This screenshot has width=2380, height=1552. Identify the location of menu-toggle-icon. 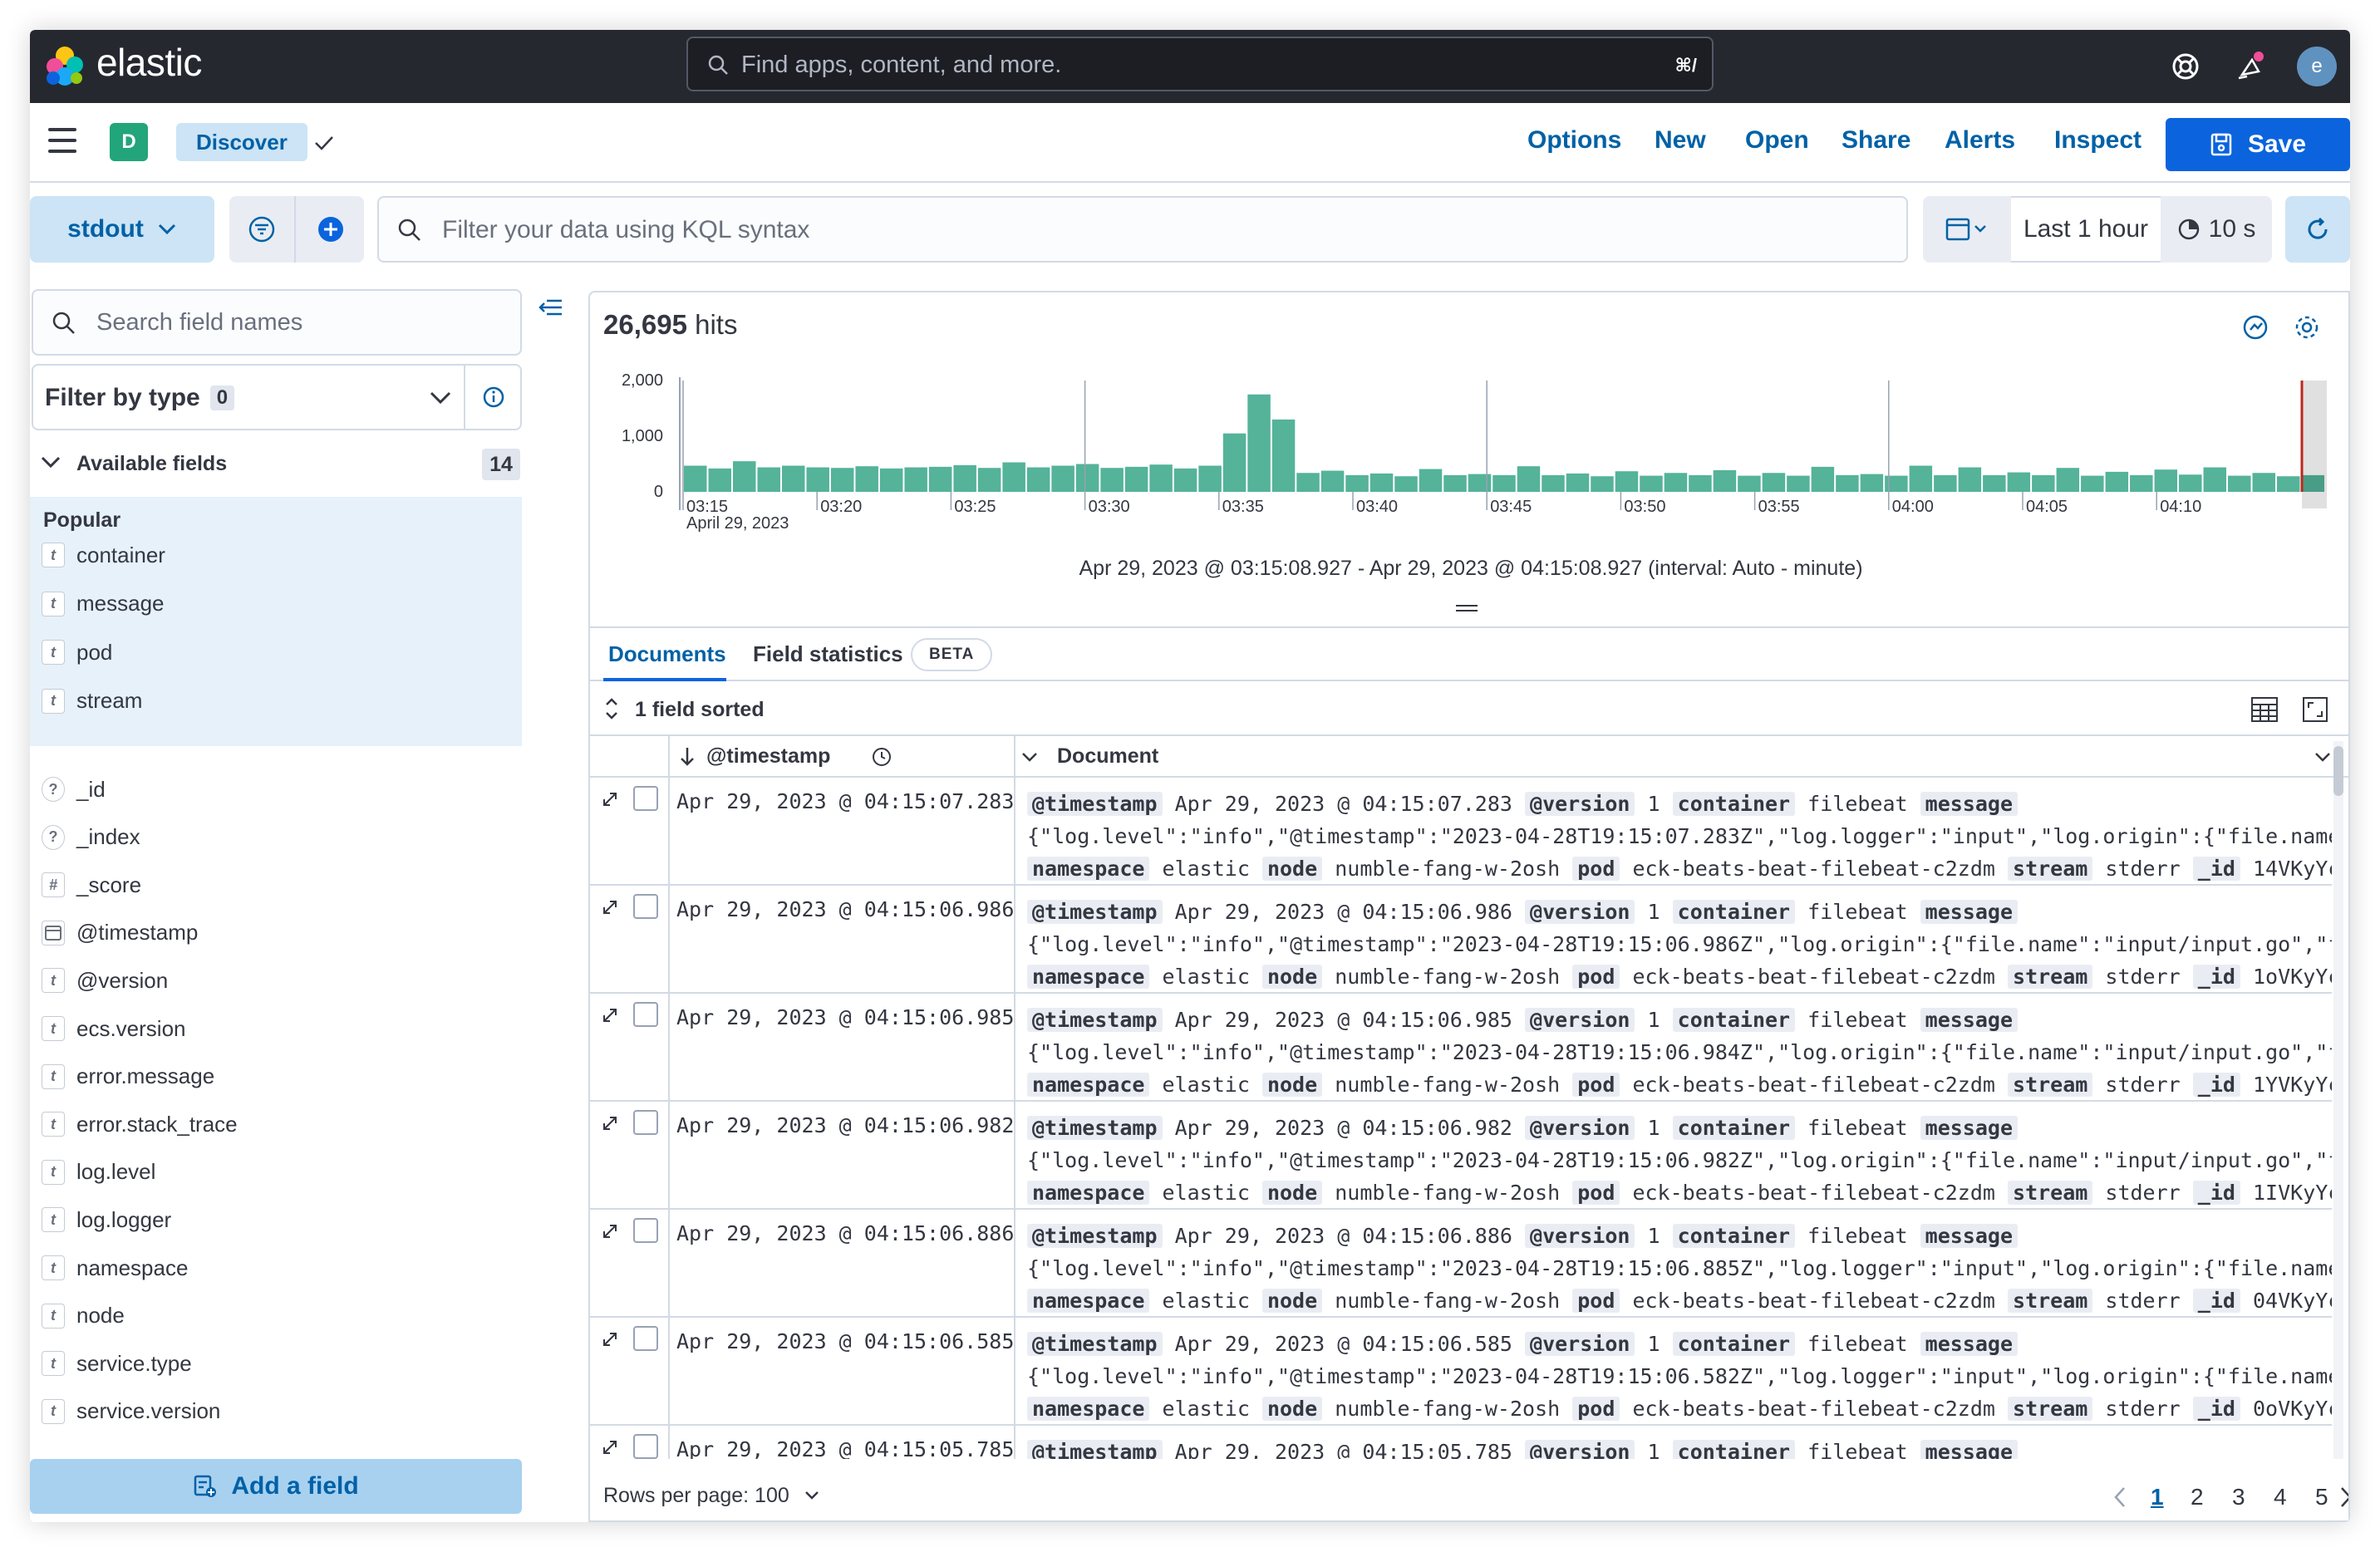
(62, 140).